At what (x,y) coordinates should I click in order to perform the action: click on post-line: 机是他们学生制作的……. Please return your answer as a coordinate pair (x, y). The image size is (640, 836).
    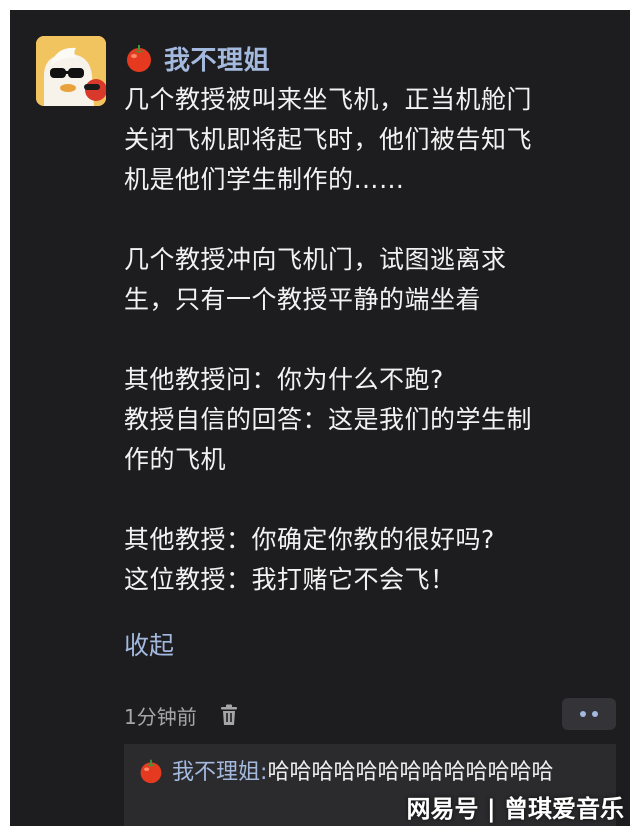
    Looking at the image, I should click on (264, 179).